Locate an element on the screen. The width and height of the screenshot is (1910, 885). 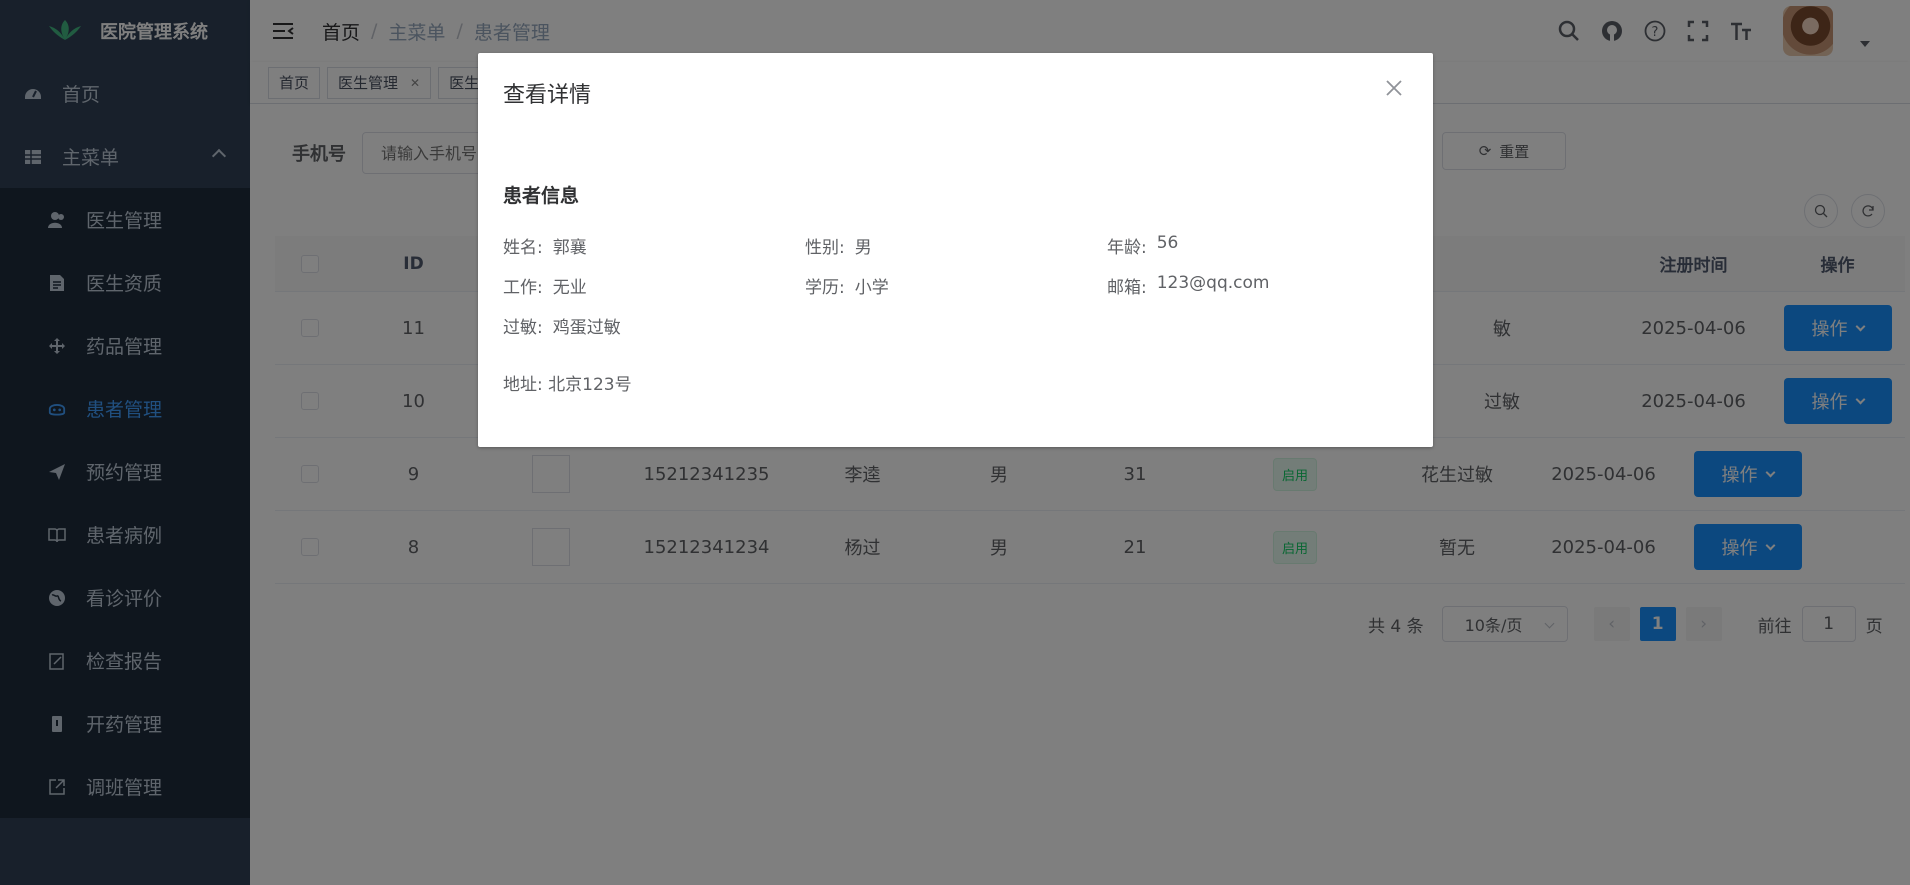
field-value: 无业 is located at coordinates (569, 288).